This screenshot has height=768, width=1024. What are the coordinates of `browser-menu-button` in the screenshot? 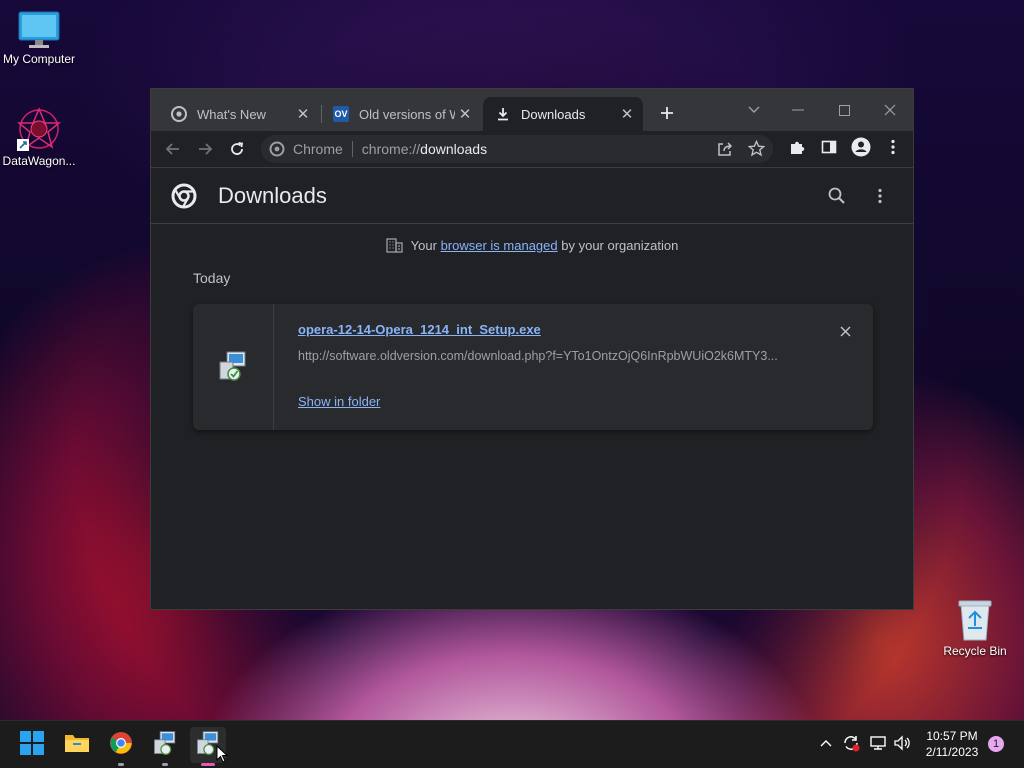 It's located at (893, 149).